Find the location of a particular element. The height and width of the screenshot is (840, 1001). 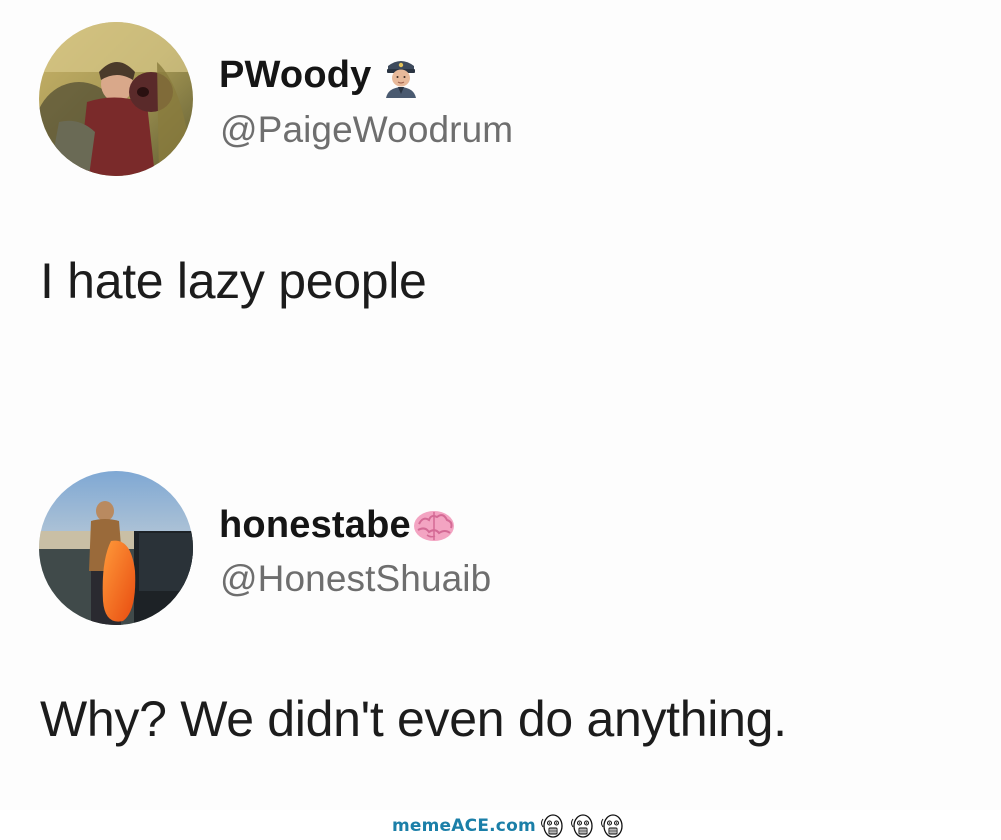

rage-faces-icon is located at coordinates (583, 826).